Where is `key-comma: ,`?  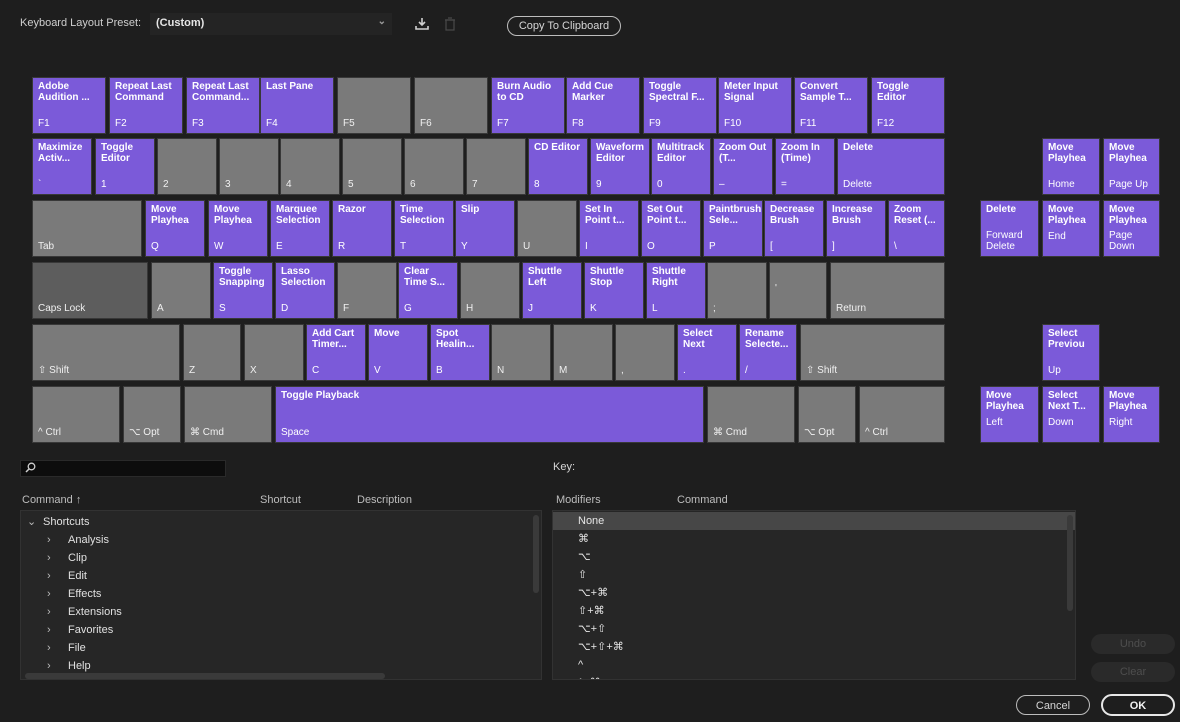 key-comma: , is located at coordinates (645, 352).